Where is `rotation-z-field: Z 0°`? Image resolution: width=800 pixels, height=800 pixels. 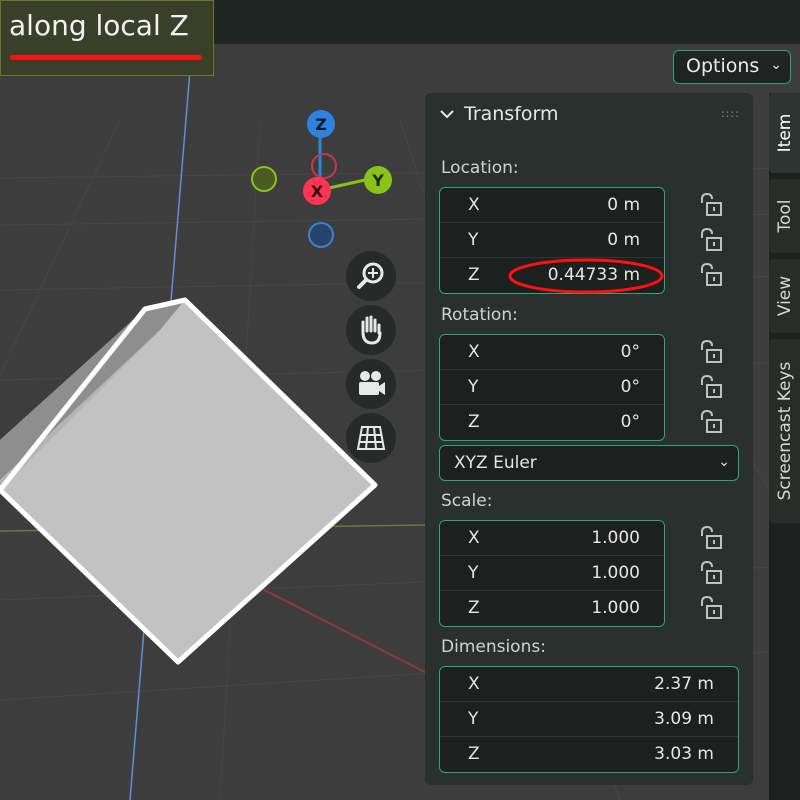 rotation-z-field: Z 0° is located at coordinates (552, 422).